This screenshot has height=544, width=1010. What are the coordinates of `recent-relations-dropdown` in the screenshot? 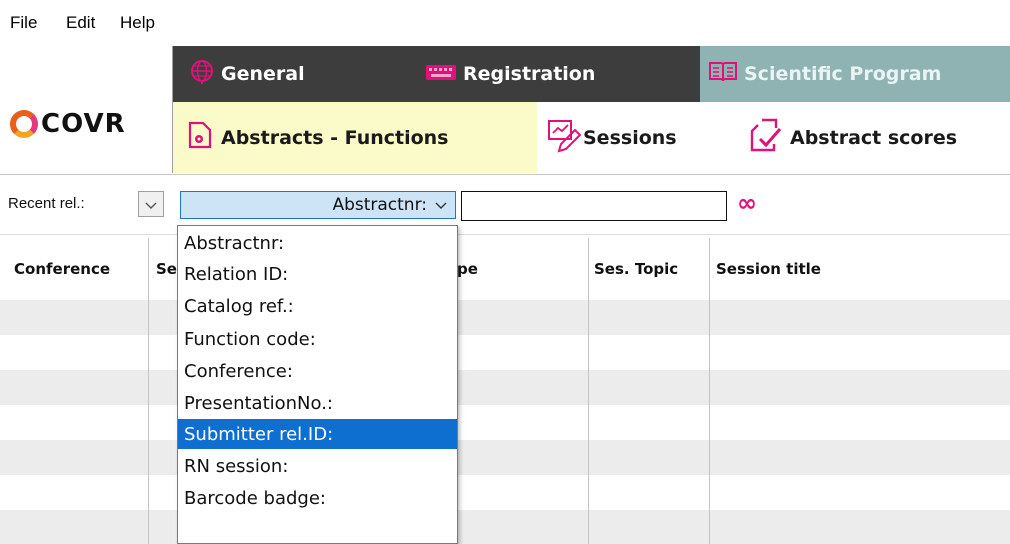 It's located at (151, 204).